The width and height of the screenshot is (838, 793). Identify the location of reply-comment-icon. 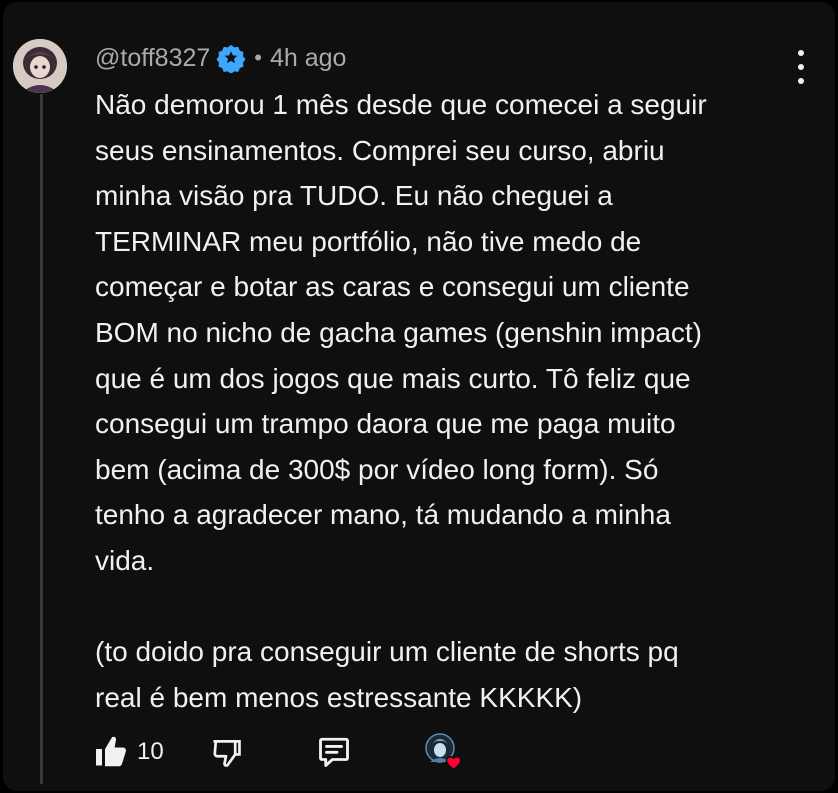
(333, 752).